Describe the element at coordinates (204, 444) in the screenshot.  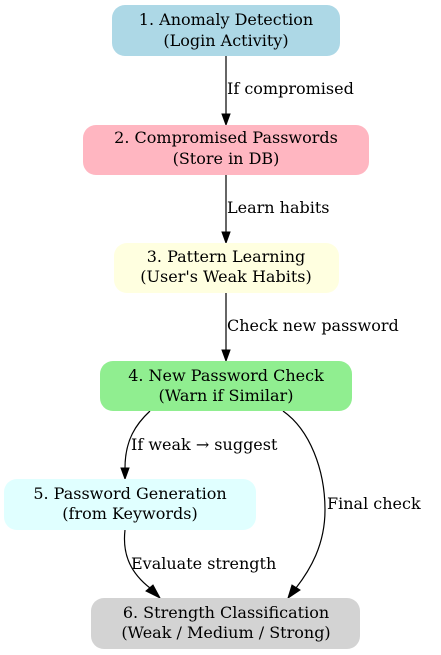
I see `edge-label: If weak → suggest` at that location.